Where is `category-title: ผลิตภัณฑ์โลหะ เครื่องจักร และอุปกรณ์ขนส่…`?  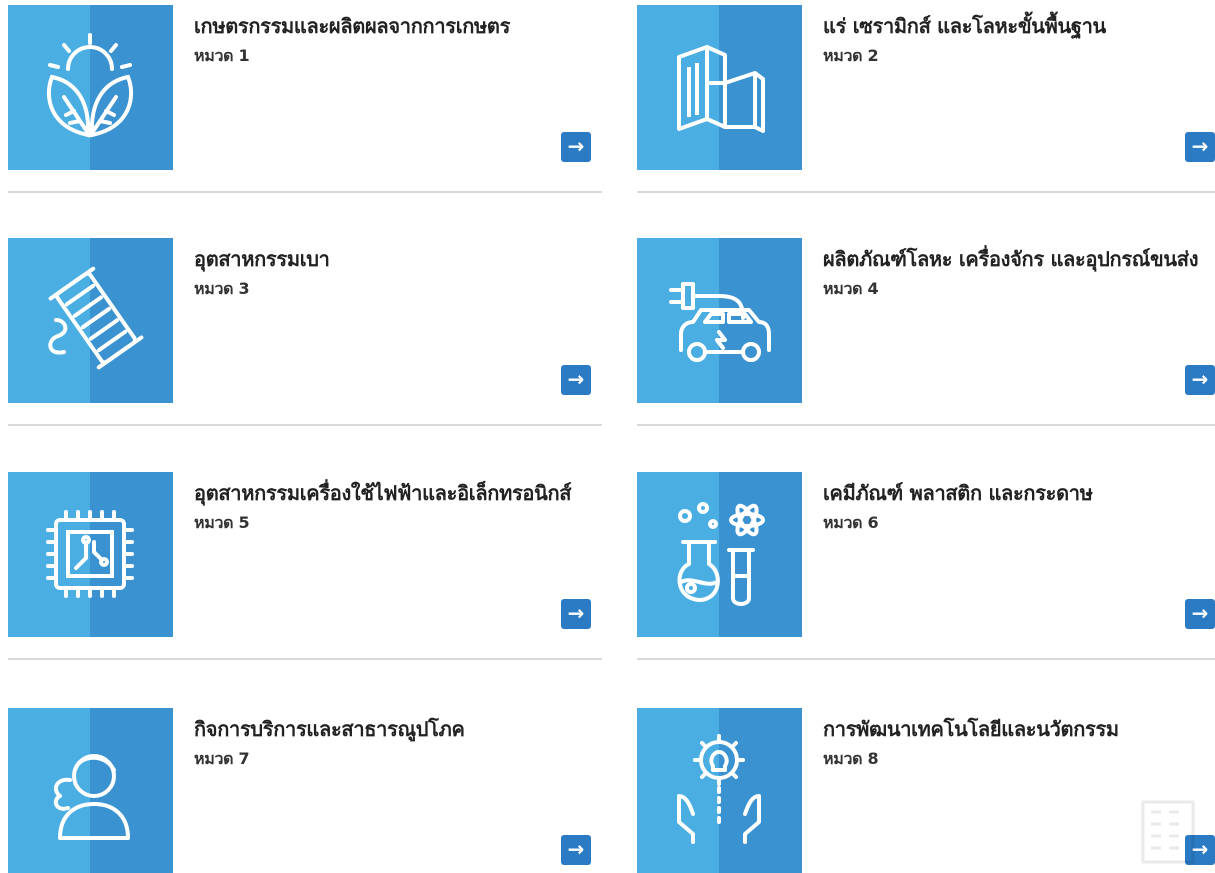 category-title: ผลิตภัณฑ์โลหะ เครื่องจักร และอุปกรณ์ขนส่… is located at coordinates (1011, 259).